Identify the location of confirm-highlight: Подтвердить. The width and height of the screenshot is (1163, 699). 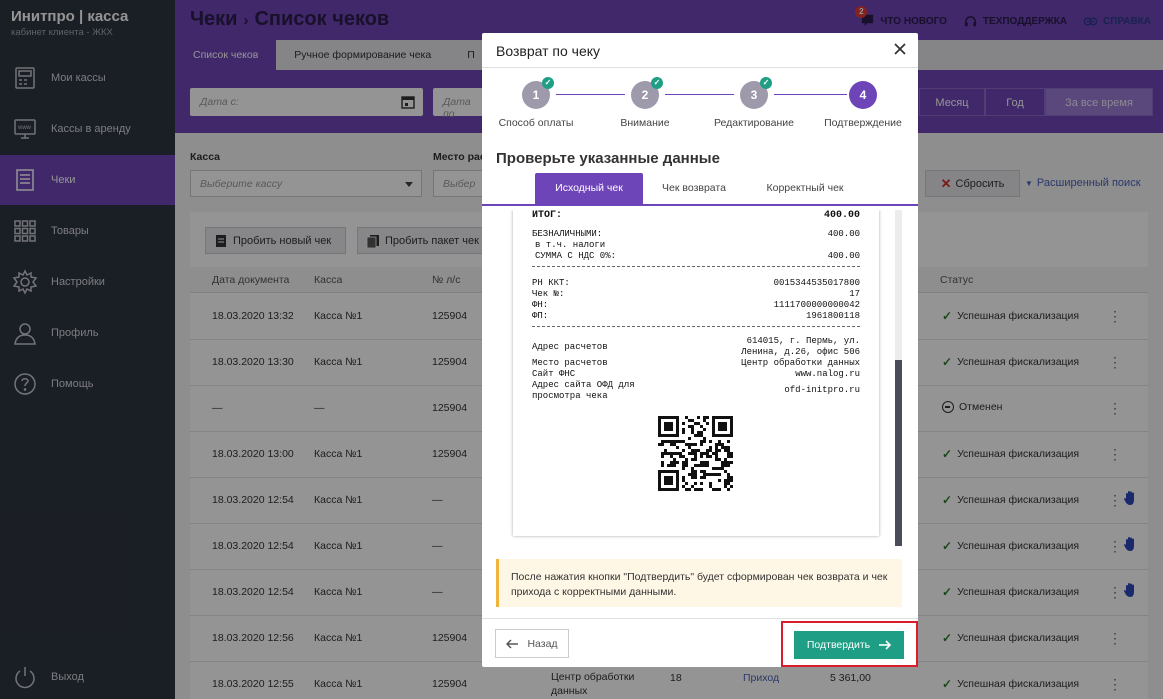
(849, 644).